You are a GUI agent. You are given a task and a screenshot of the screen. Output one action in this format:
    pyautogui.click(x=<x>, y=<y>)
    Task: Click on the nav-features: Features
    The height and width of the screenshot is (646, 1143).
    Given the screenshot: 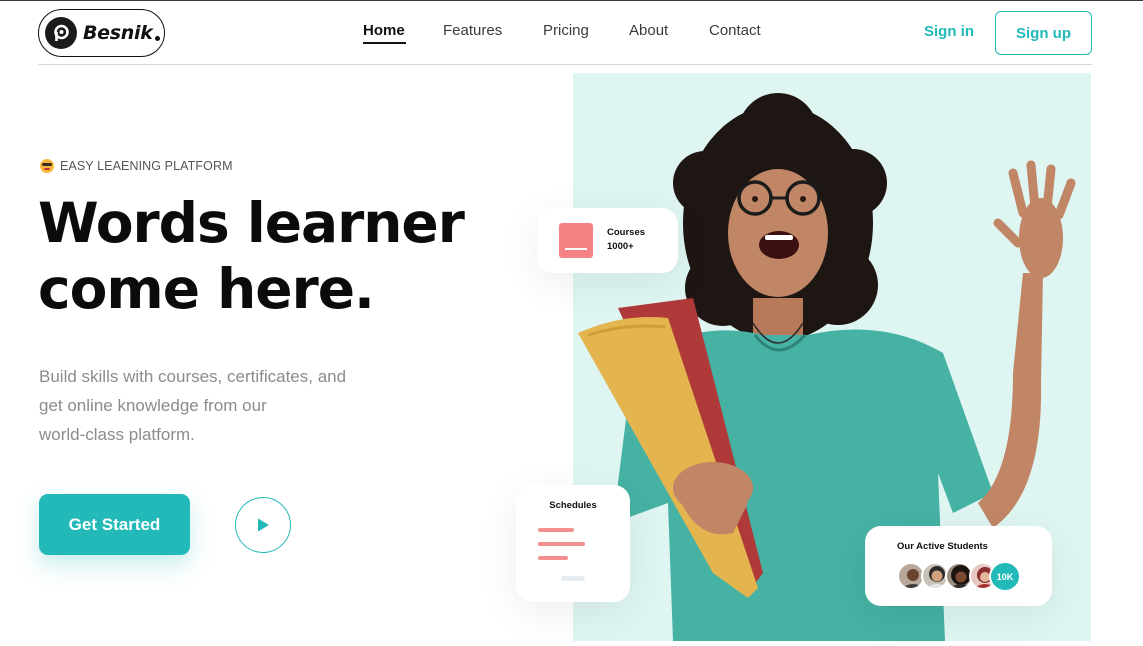 What is the action you would take?
    pyautogui.click(x=472, y=30)
    